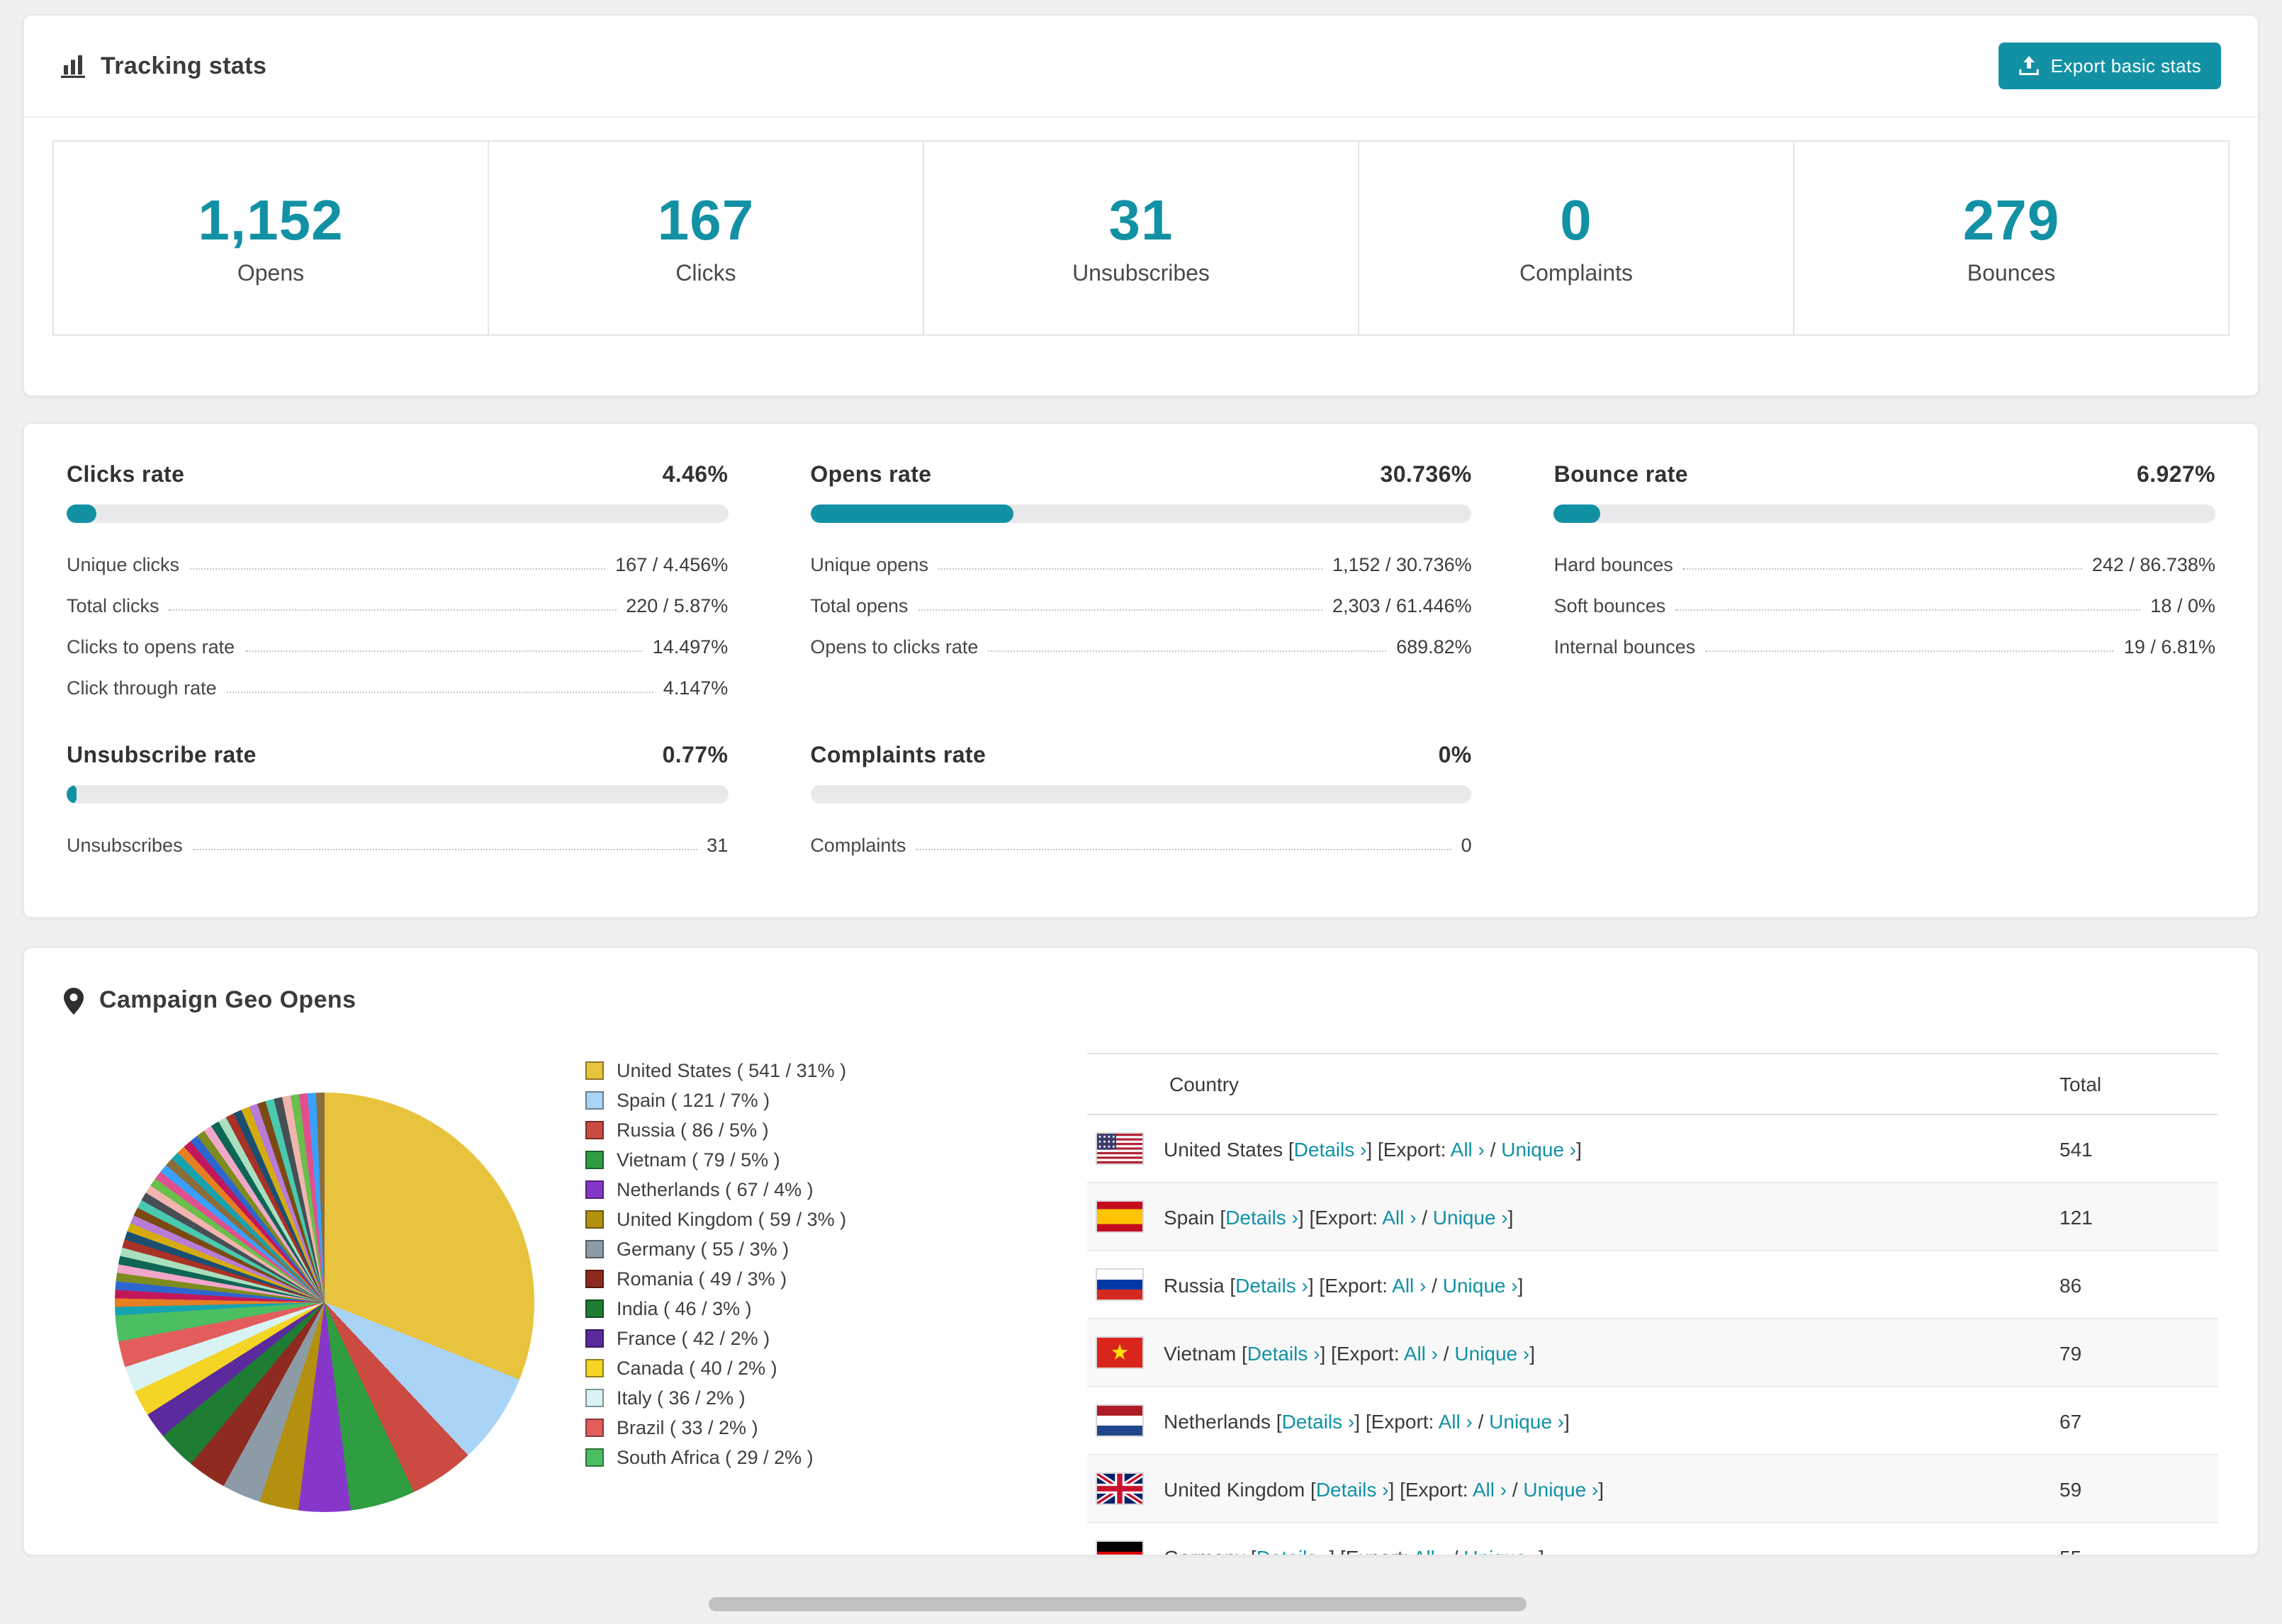  Describe the element at coordinates (827, 1130) in the screenshot. I see `legend-item-russia: Russia ( 86 / 5% )` at that location.